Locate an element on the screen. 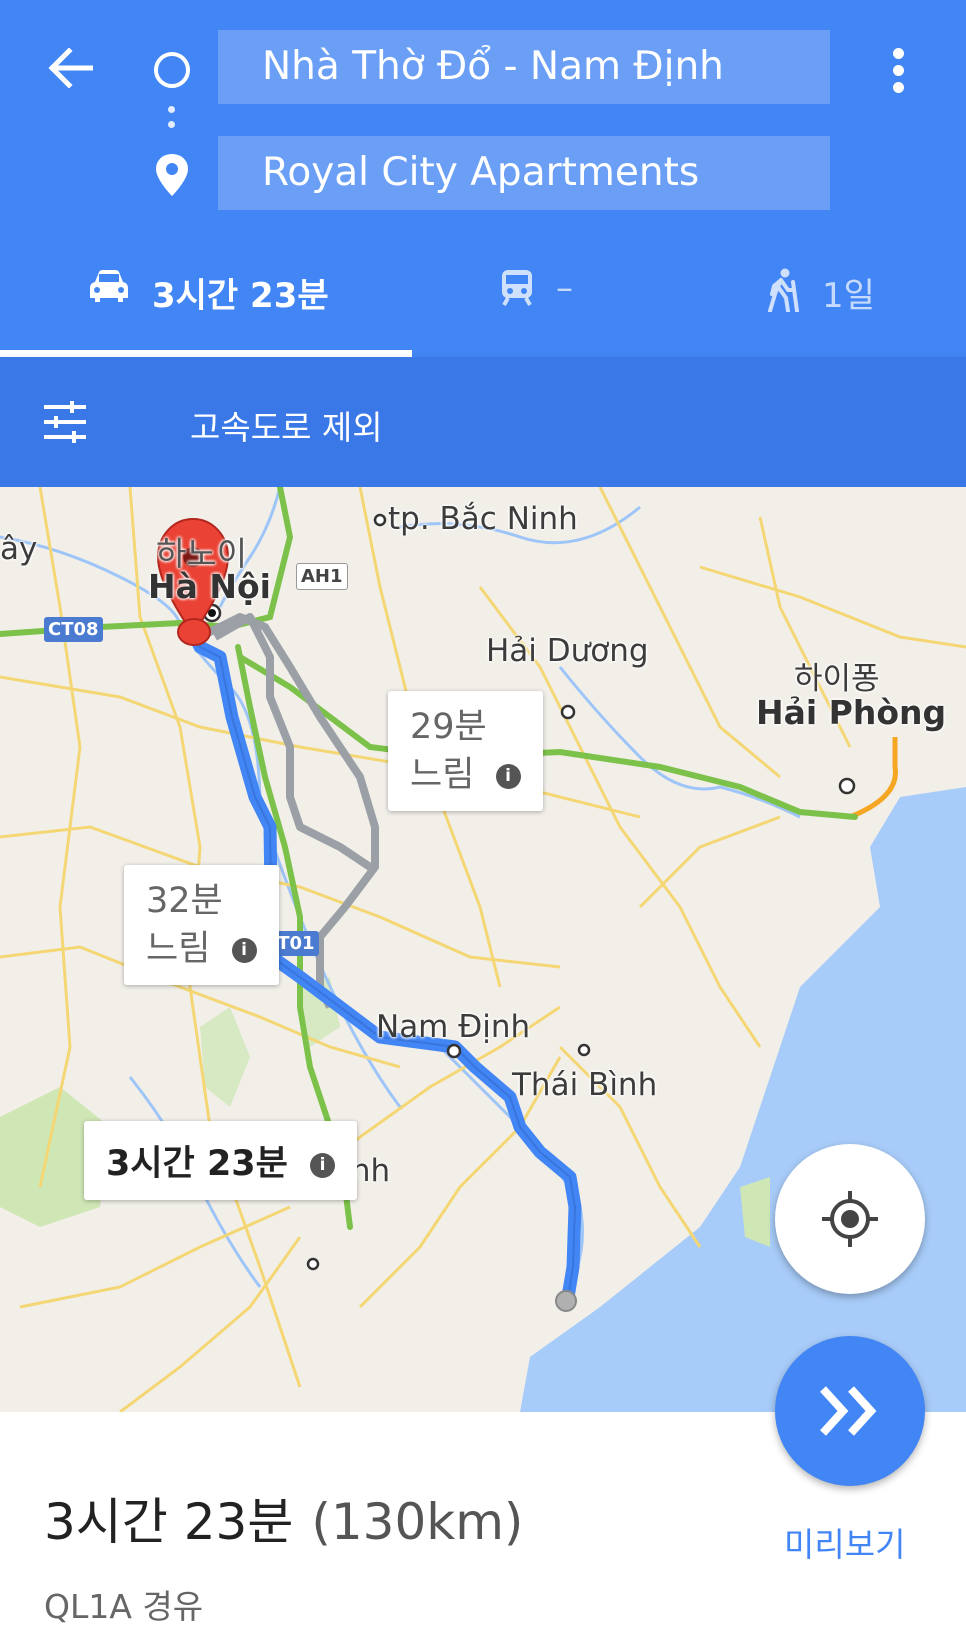 This screenshot has height=1650, width=966. map-label-bac-ninh: tp. Bắc Ninh is located at coordinates (483, 519).